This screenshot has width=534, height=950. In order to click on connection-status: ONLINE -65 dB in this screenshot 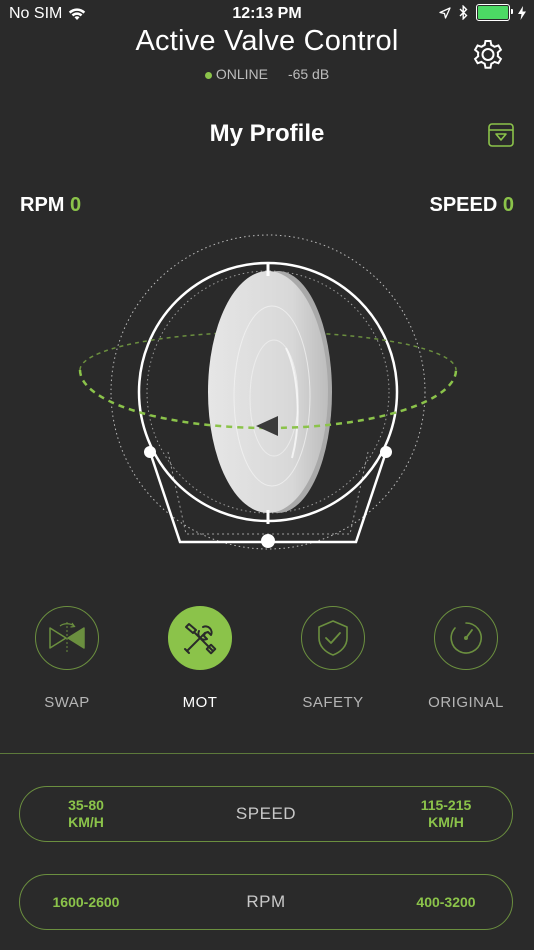, I will do `click(267, 74)`.